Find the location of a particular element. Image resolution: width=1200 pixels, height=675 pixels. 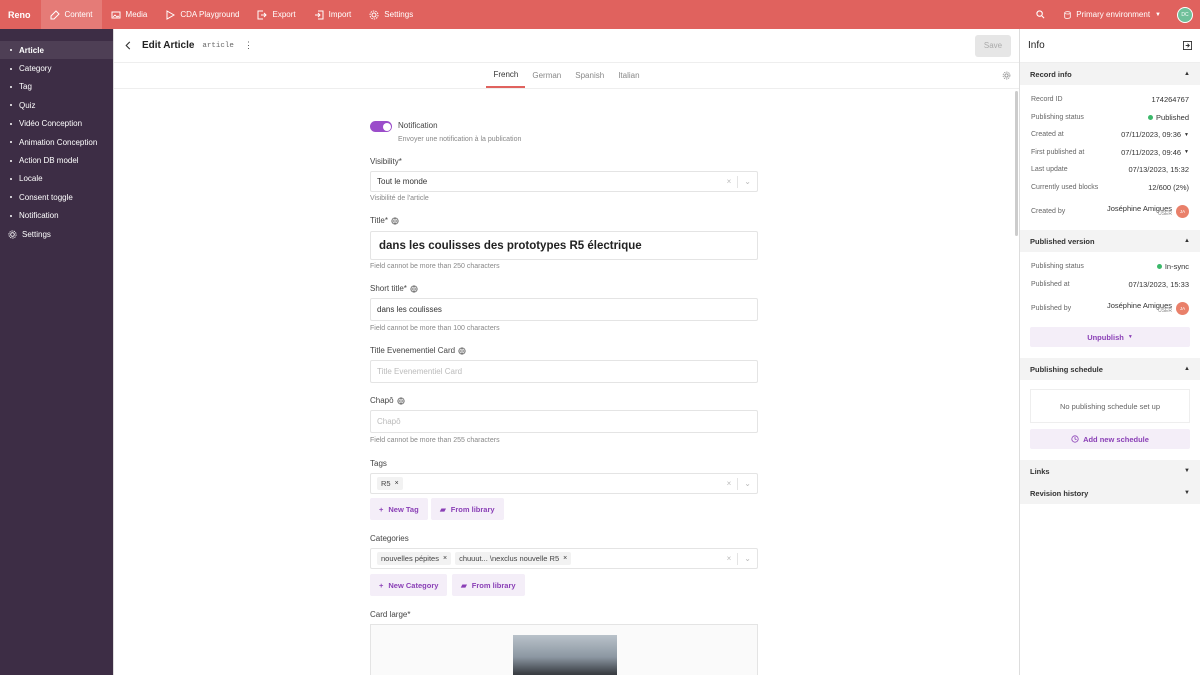

revision-history-section: Revision history ▼ is located at coordinates (1110, 493).